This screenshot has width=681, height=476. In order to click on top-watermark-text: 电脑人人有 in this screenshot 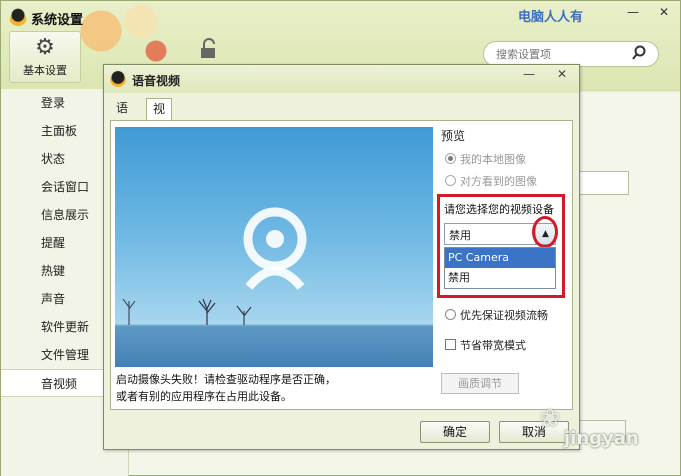, I will do `click(551, 17)`.